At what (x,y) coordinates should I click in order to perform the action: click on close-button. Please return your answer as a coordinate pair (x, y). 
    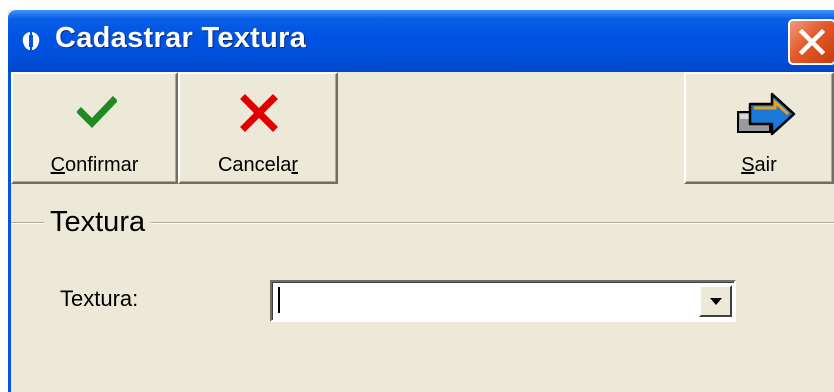
    Looking at the image, I should click on (811, 42).